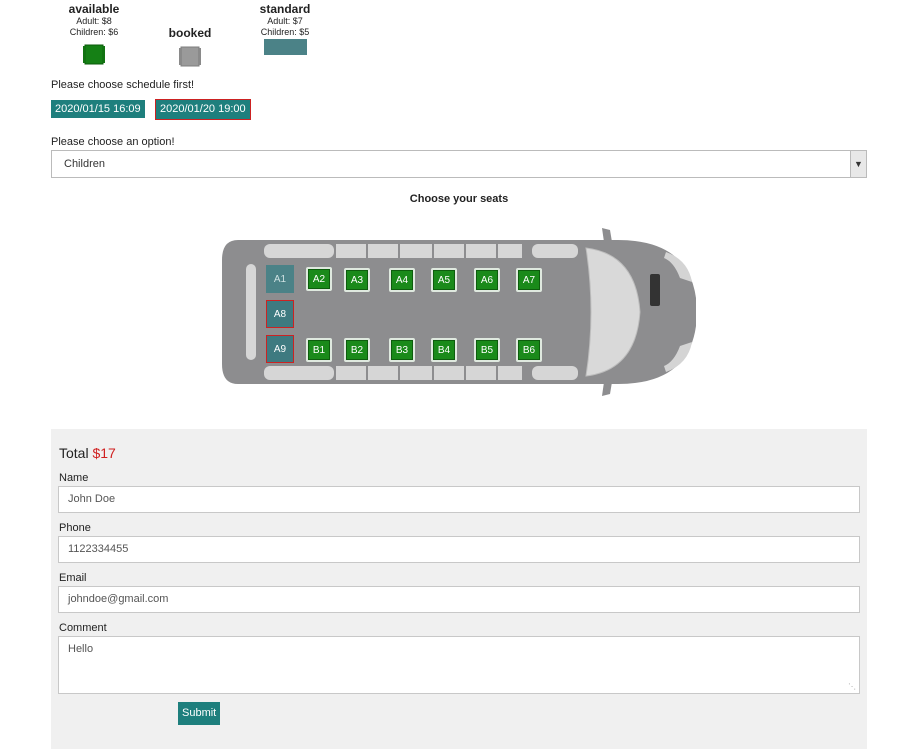 The image size is (900, 749). What do you see at coordinates (459, 199) in the screenshot?
I see `seat-map-title: Choose your seats` at bounding box center [459, 199].